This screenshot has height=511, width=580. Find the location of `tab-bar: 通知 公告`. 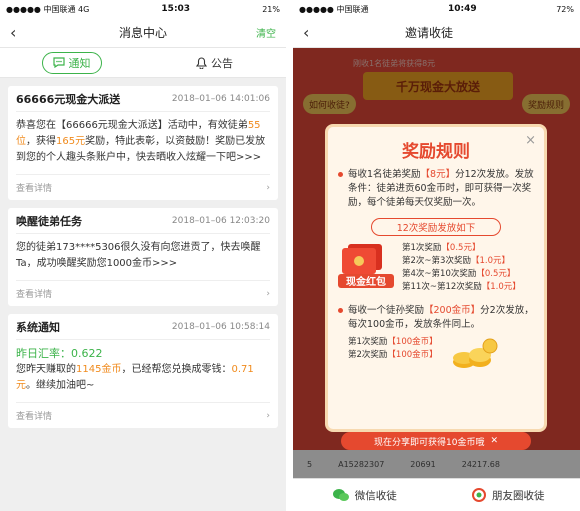

tab-bar: 通知 公告 is located at coordinates (143, 63).